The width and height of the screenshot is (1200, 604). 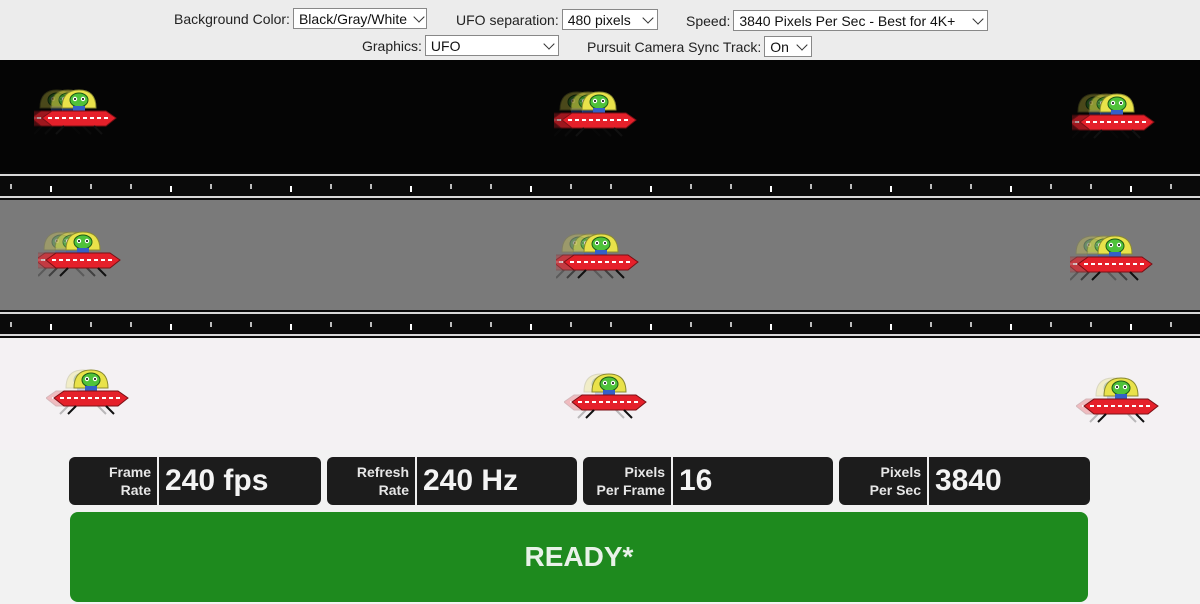 What do you see at coordinates (788, 46) in the screenshot?
I see `pursuit-sync-select: On` at bounding box center [788, 46].